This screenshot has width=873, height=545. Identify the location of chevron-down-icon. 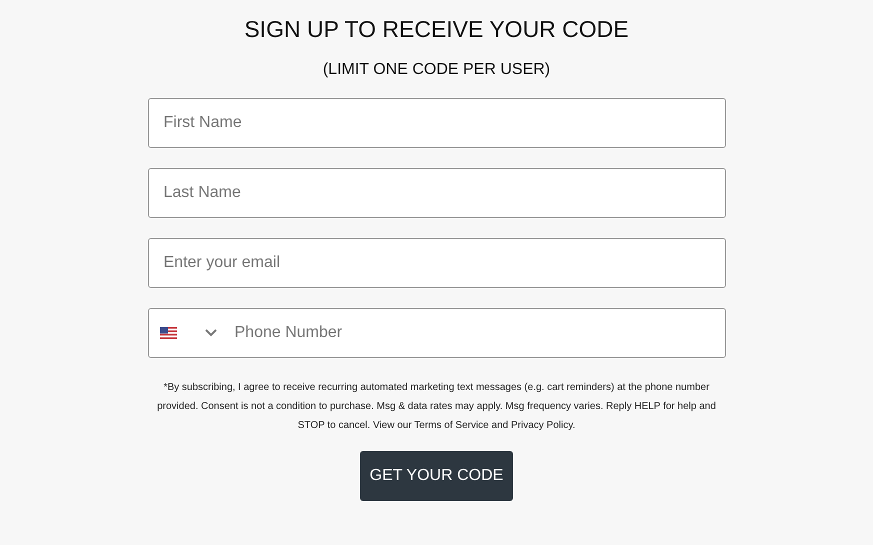
(210, 333).